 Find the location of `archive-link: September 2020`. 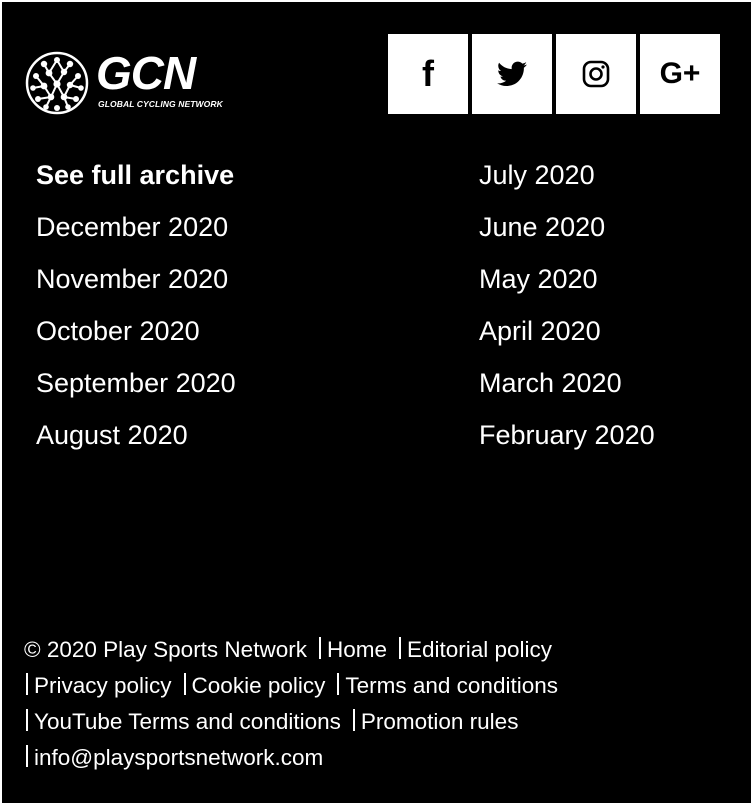

archive-link: September 2020 is located at coordinates (136, 390).